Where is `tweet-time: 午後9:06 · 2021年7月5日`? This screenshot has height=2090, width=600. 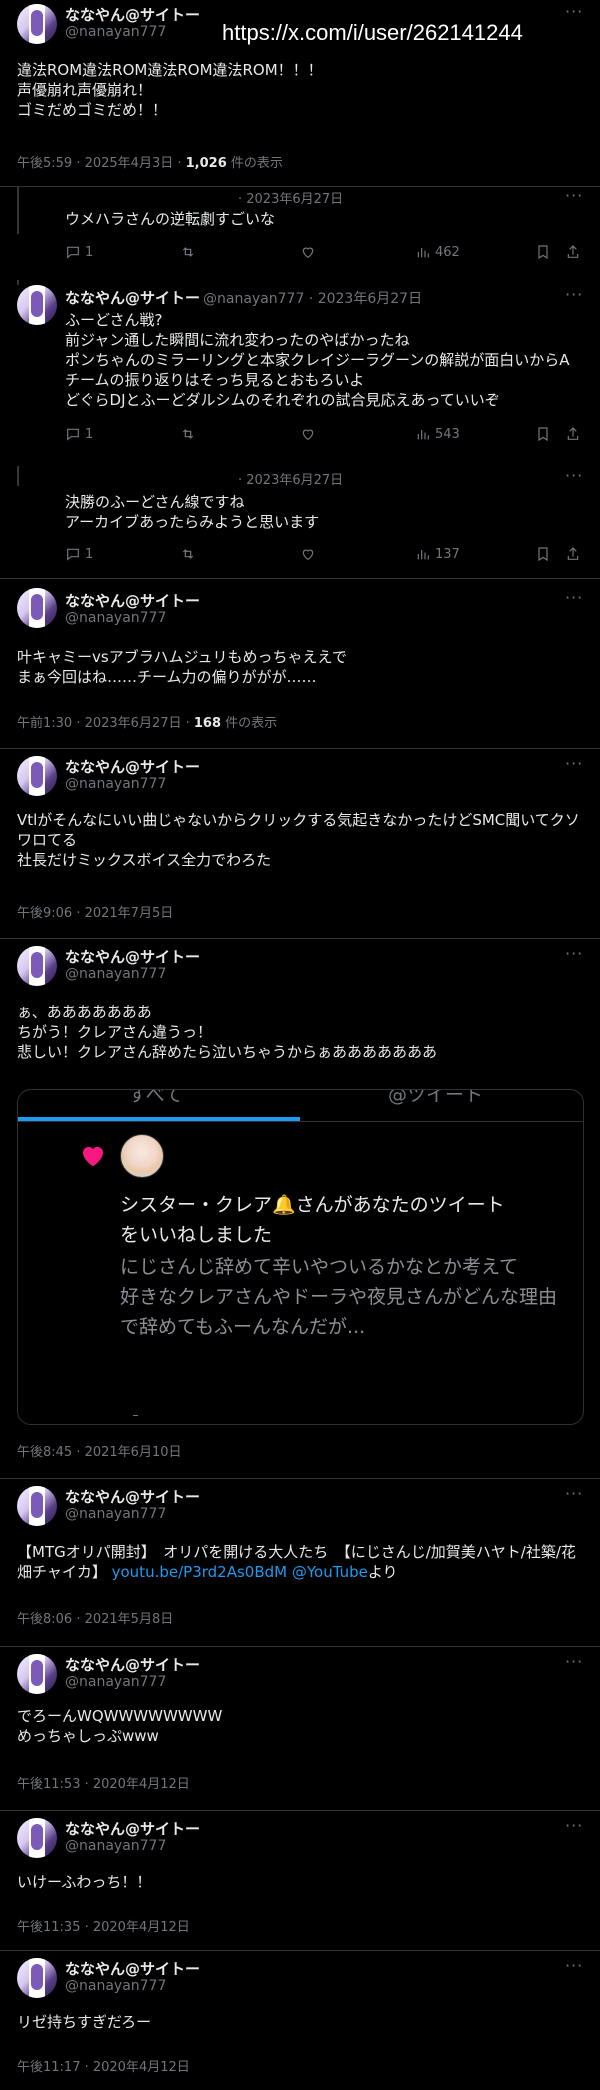 tweet-time: 午後9:06 · 2021年7月5日 is located at coordinates (95, 913).